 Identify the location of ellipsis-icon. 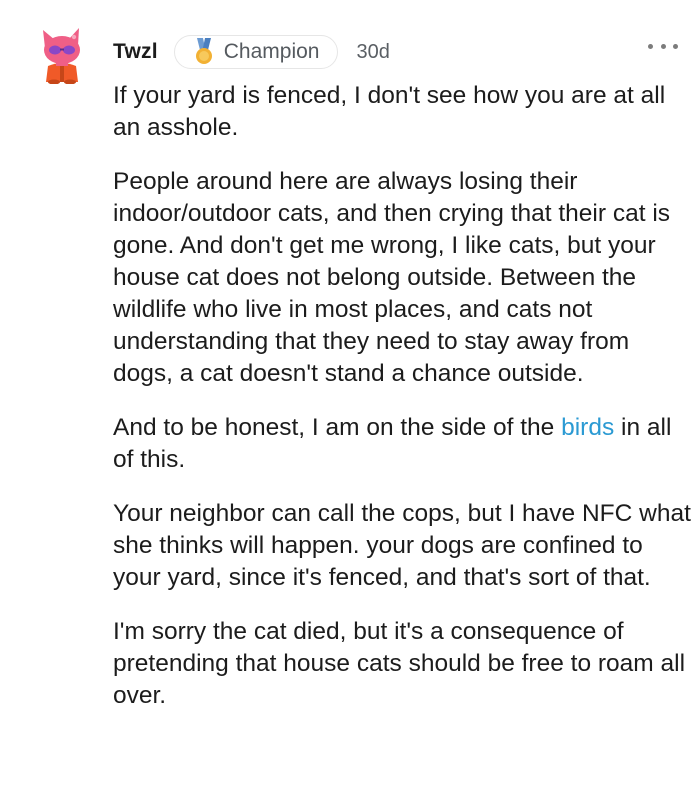
(663, 46).